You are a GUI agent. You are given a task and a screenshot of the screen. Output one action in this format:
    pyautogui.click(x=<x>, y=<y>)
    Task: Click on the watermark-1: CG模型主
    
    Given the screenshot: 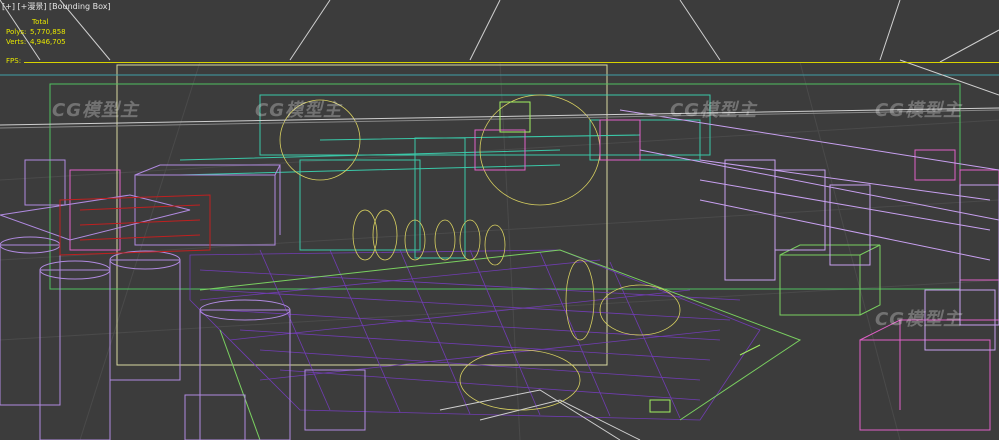 What is the action you would take?
    pyautogui.click(x=95, y=110)
    